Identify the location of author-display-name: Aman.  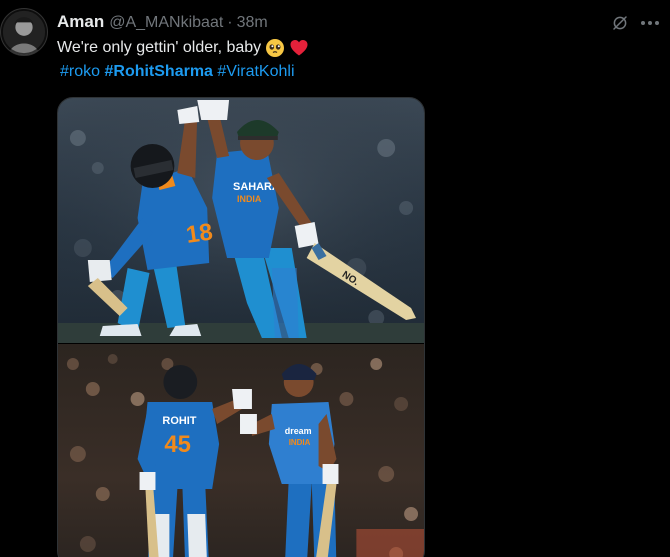
(80, 22).